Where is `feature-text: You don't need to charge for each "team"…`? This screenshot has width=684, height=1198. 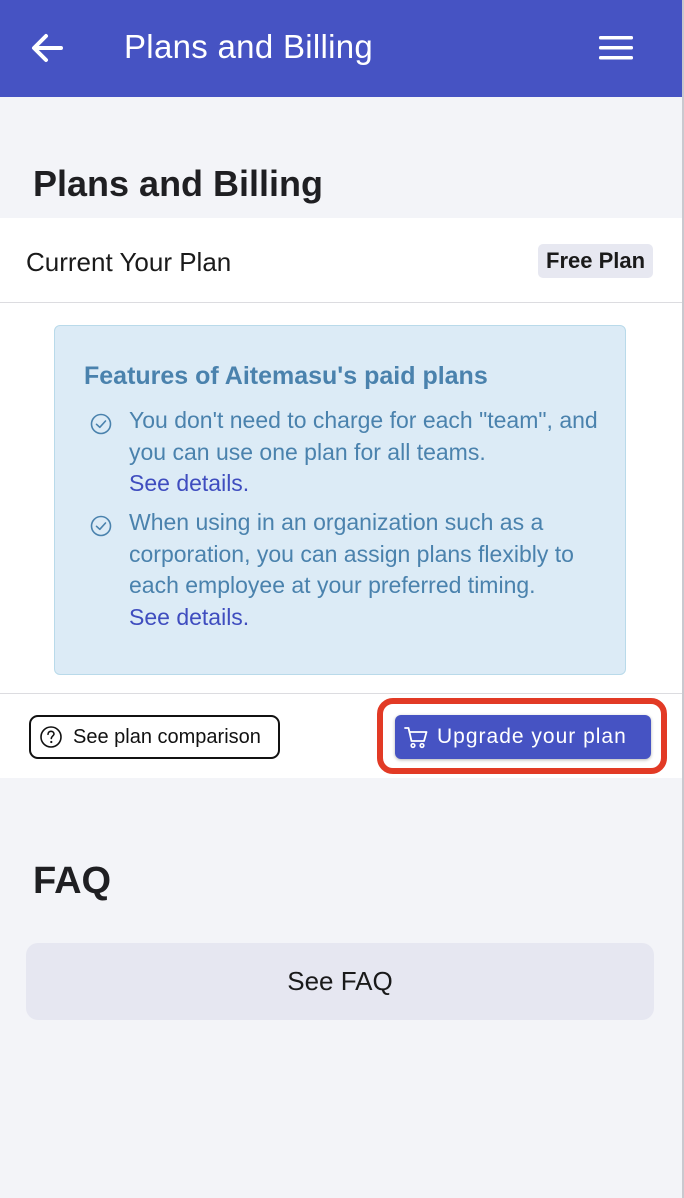 feature-text: You don't need to charge for each "team"… is located at coordinates (369, 452).